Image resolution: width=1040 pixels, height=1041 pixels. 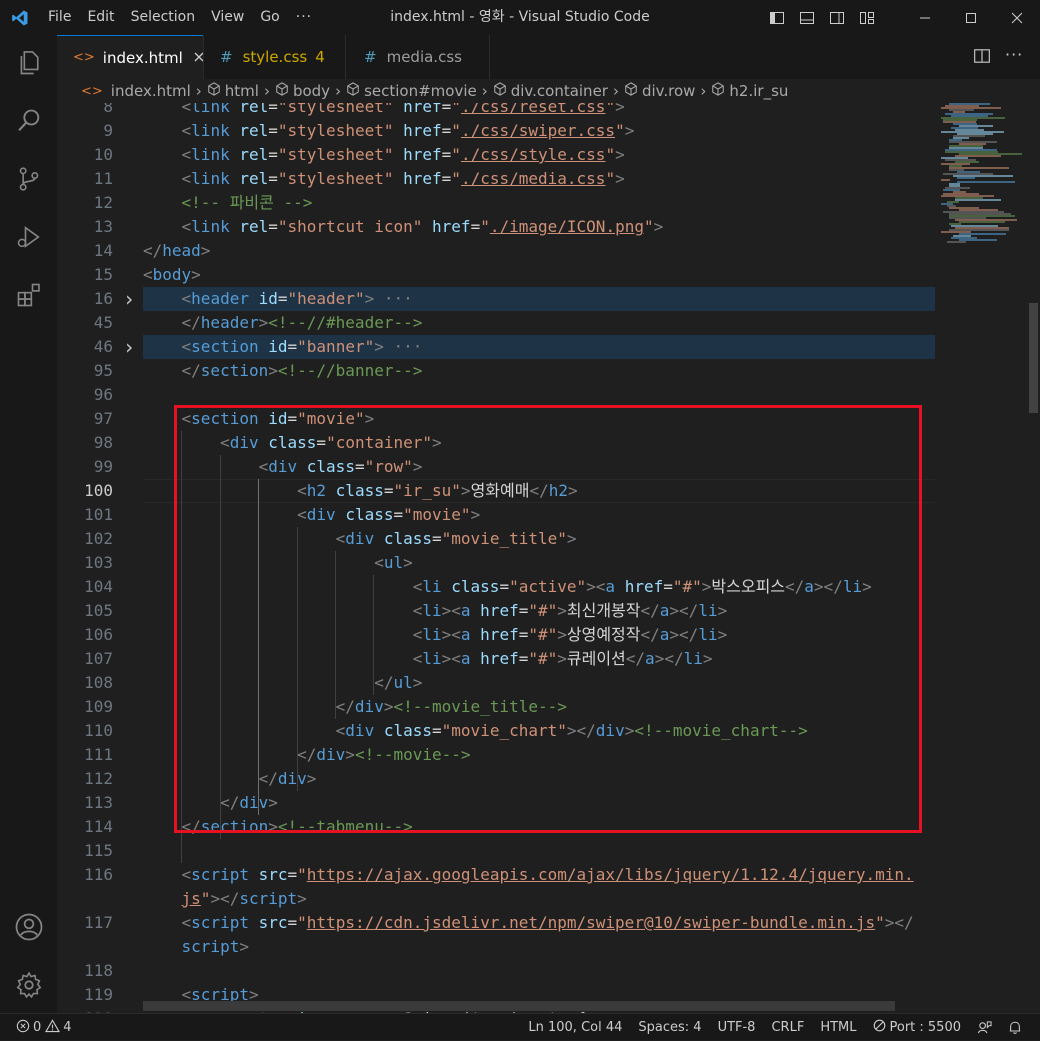 I want to click on code-line: 98 <div class="container">, so click(x=496, y=443).